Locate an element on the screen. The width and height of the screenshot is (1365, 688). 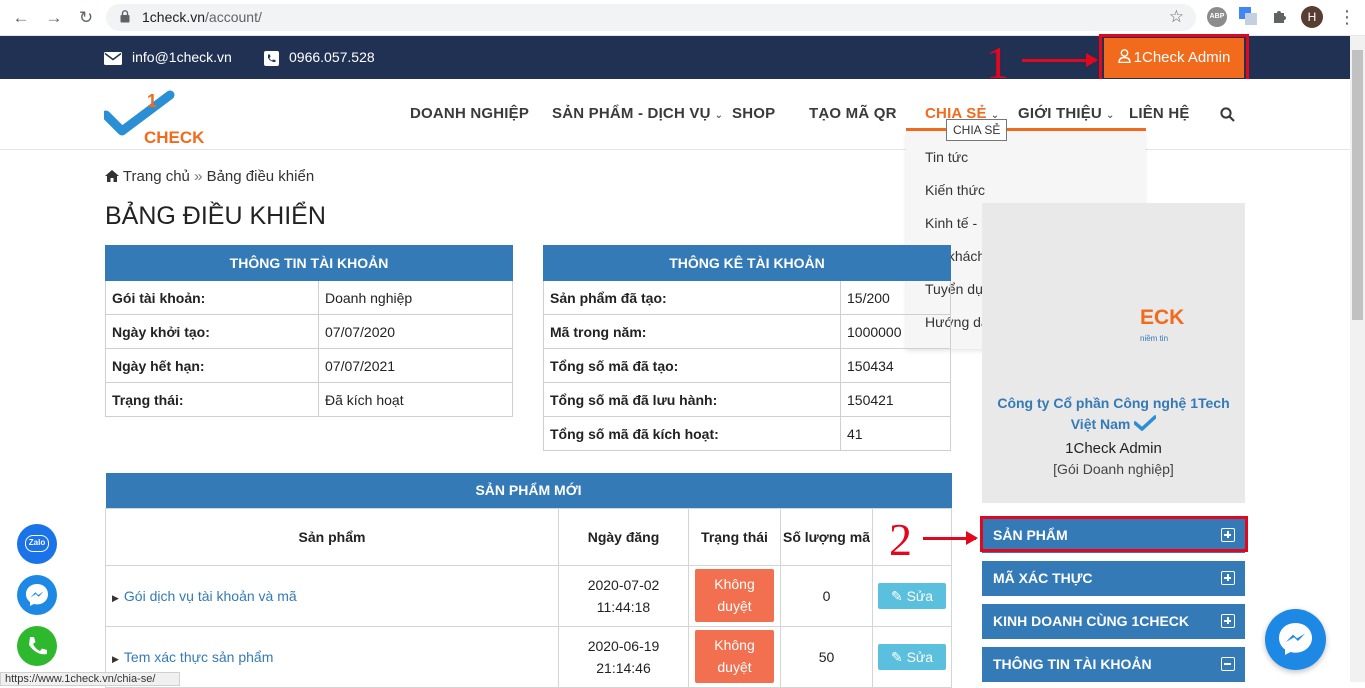
browser-toolbar: ← → ↻ 1check.vn/account/ ☆ ABP H ⋮ is located at coordinates (682, 18).